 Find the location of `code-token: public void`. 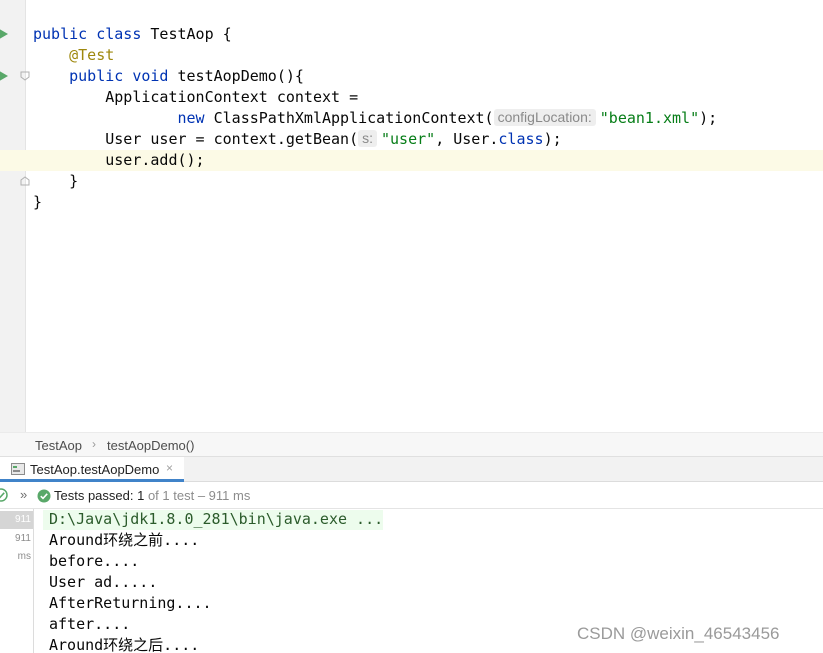

code-token: public void is located at coordinates (123, 76).